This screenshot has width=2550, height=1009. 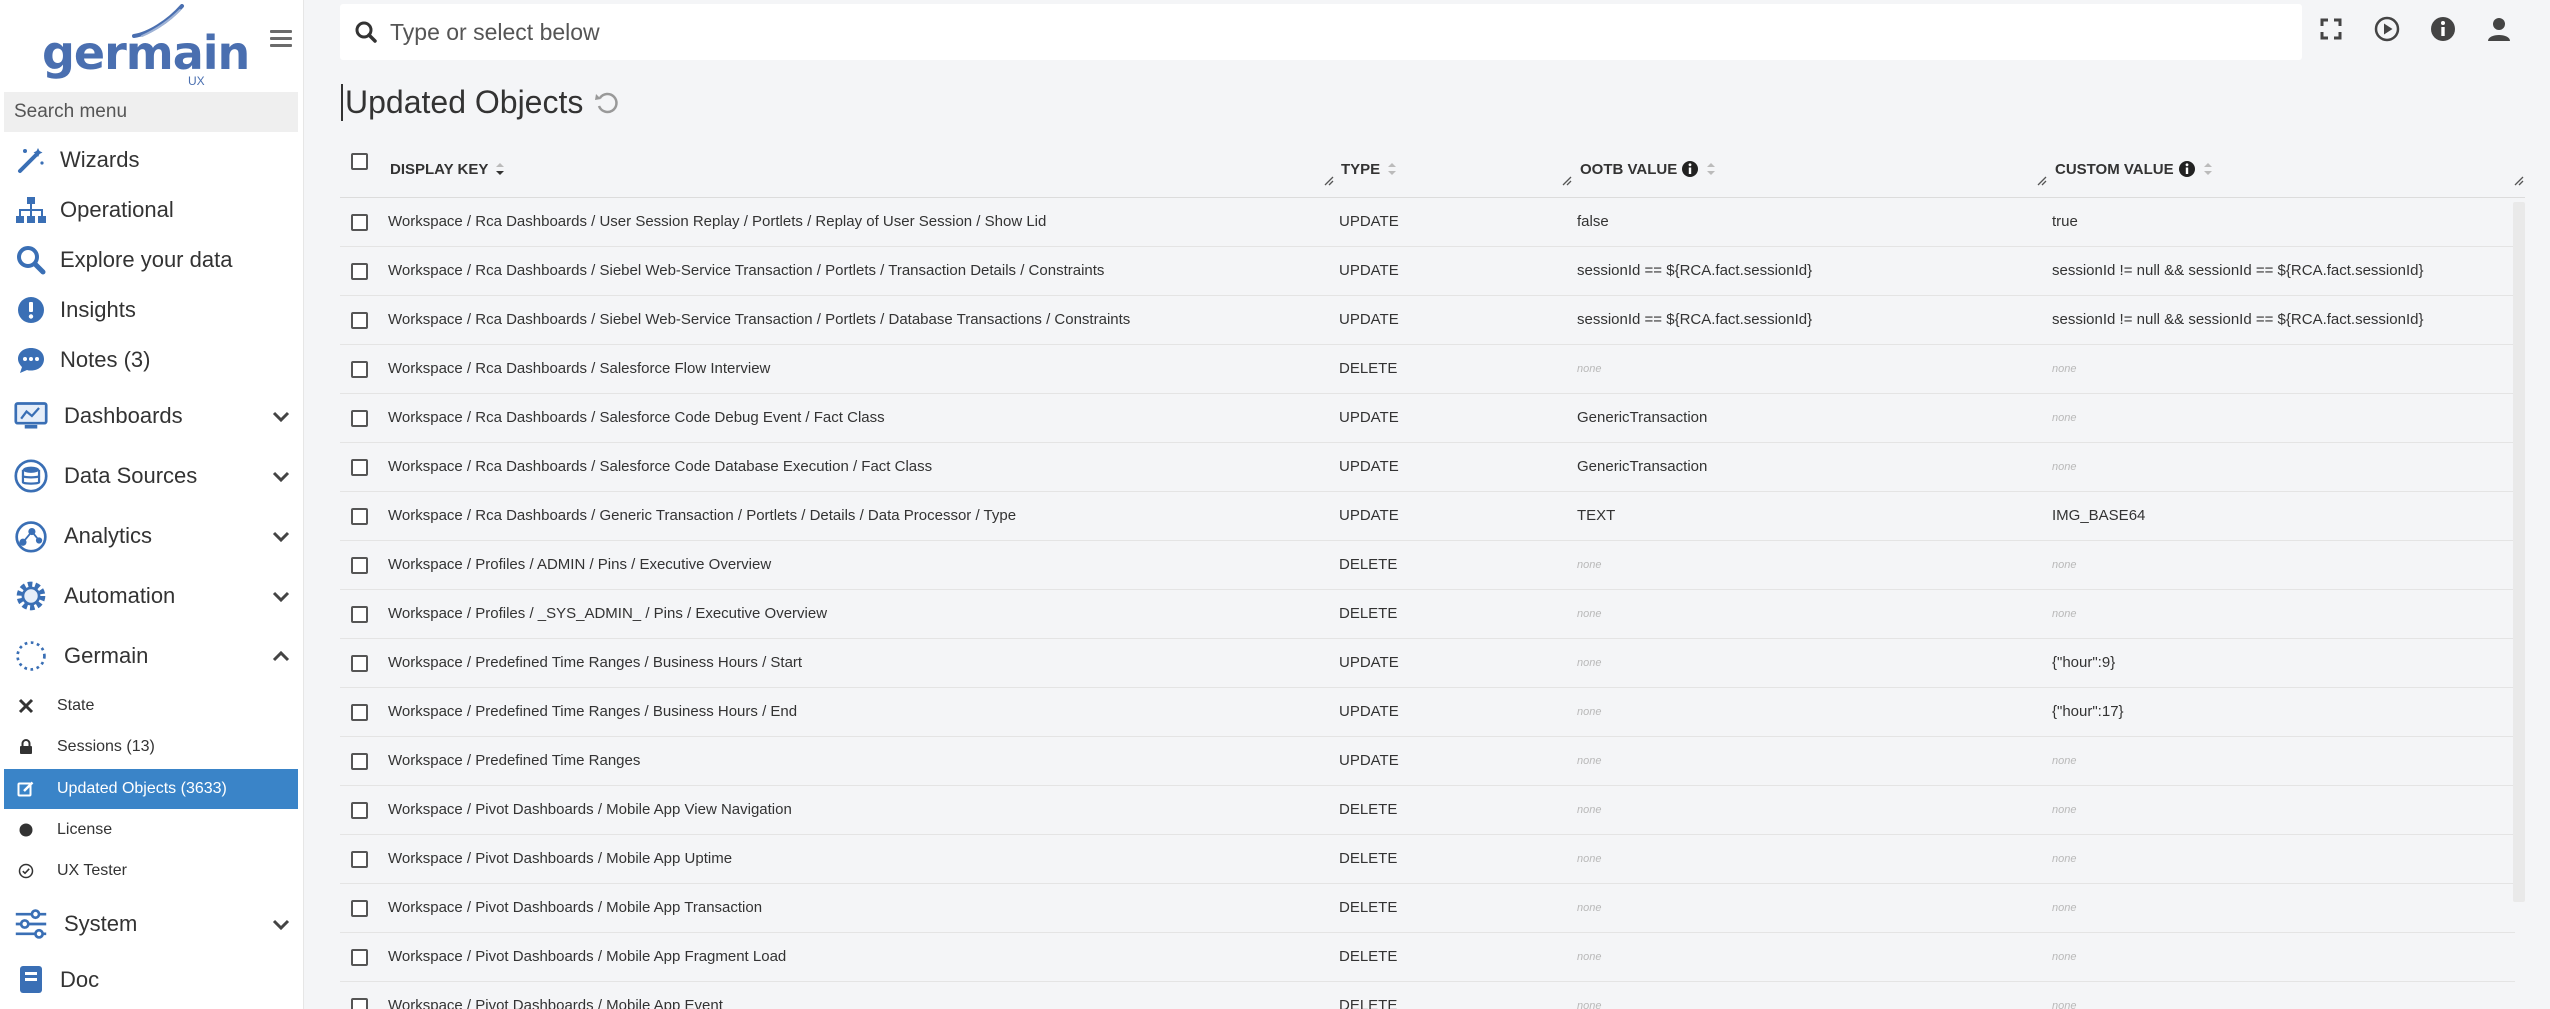 What do you see at coordinates (152, 210) in the screenshot?
I see `sidebar-item-operational: Operational` at bounding box center [152, 210].